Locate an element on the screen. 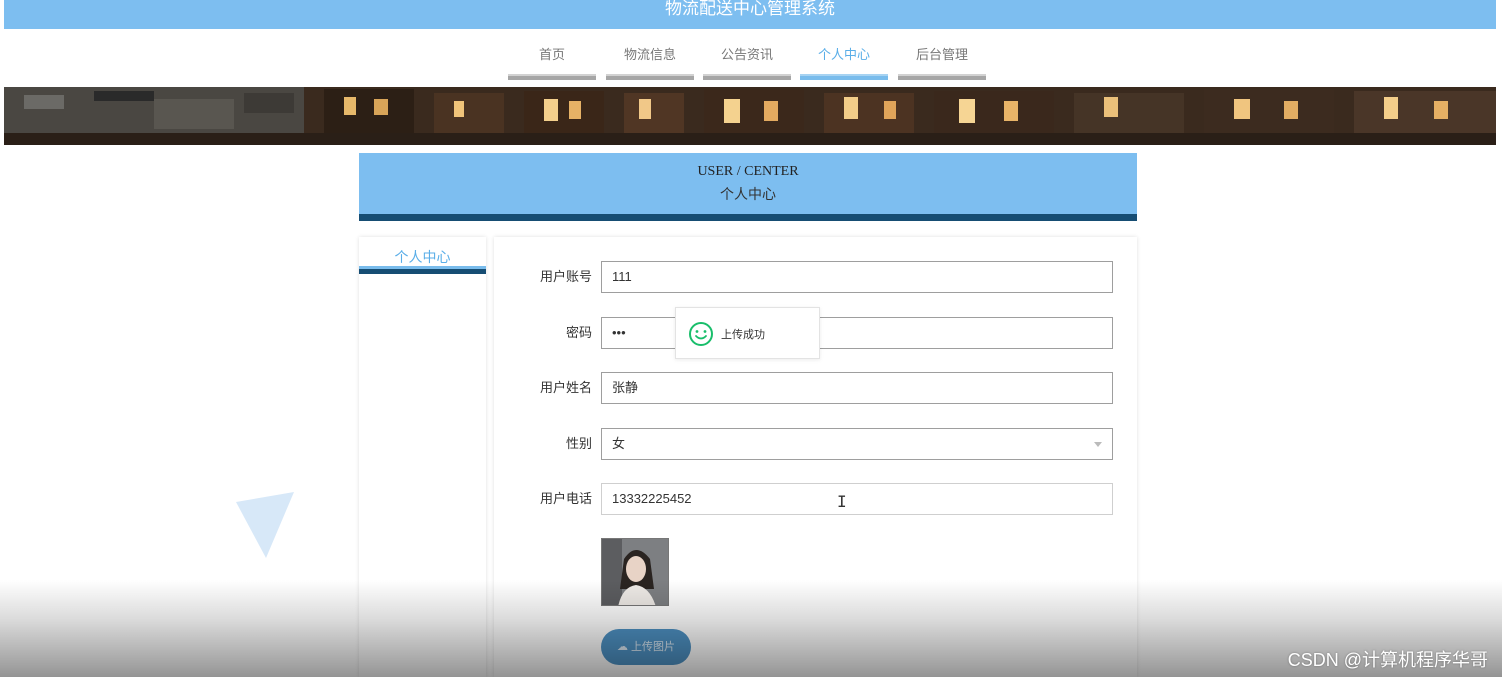  nav-home-label: 首页 is located at coordinates (551, 54).